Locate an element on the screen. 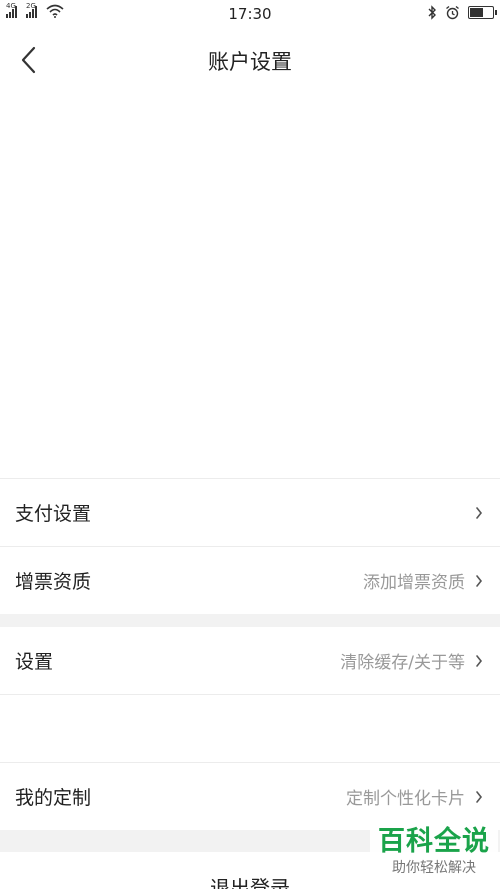 This screenshot has height=889, width=500. status-time: 17:30 is located at coordinates (250, 14).